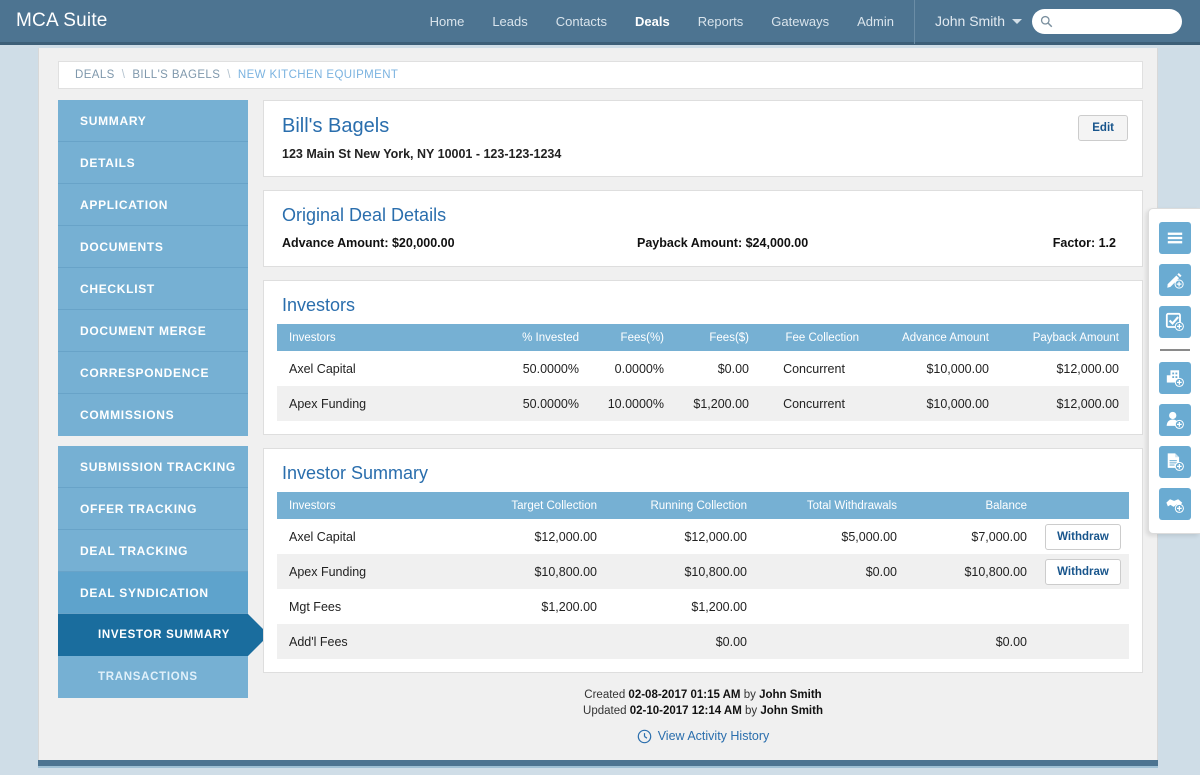 Image resolution: width=1200 pixels, height=775 pixels. What do you see at coordinates (319, 305) in the screenshot?
I see `investors-title: Investors` at bounding box center [319, 305].